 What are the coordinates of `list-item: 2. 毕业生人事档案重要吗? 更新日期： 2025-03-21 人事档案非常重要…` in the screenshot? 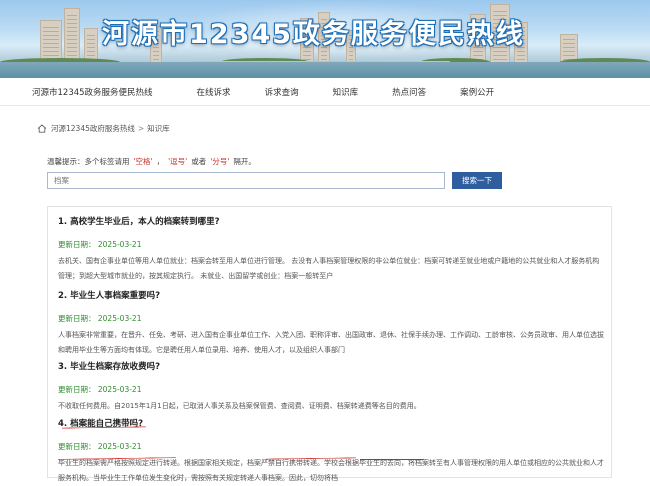 It's located at (332, 323).